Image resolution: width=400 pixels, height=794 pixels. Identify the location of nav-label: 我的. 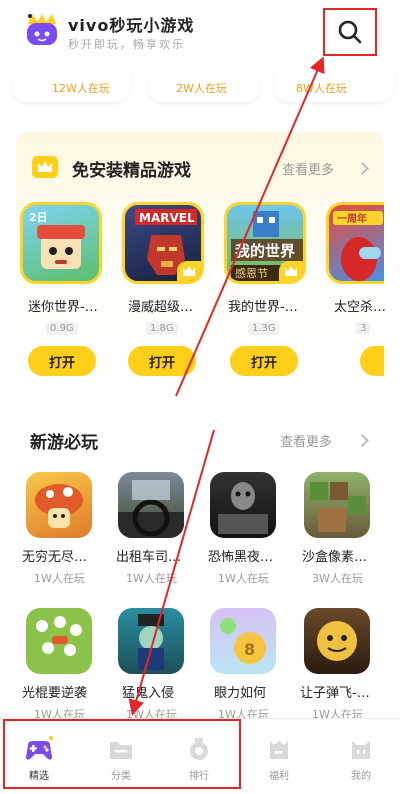
(361, 776).